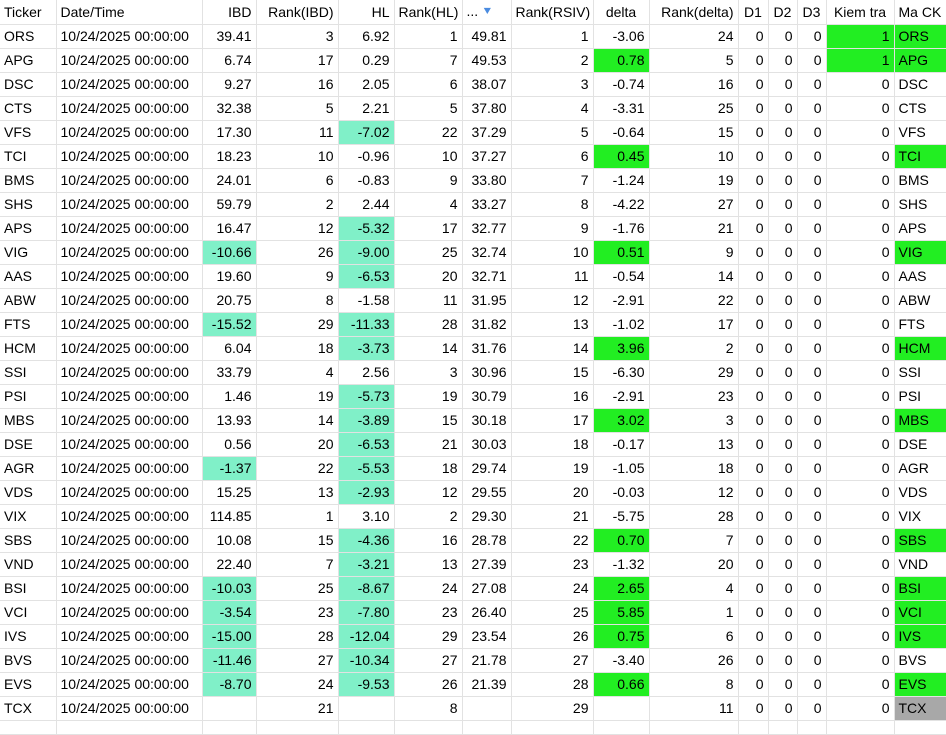  What do you see at coordinates (552, 324) in the screenshot?
I see `cell-rank-rsiv: 13` at bounding box center [552, 324].